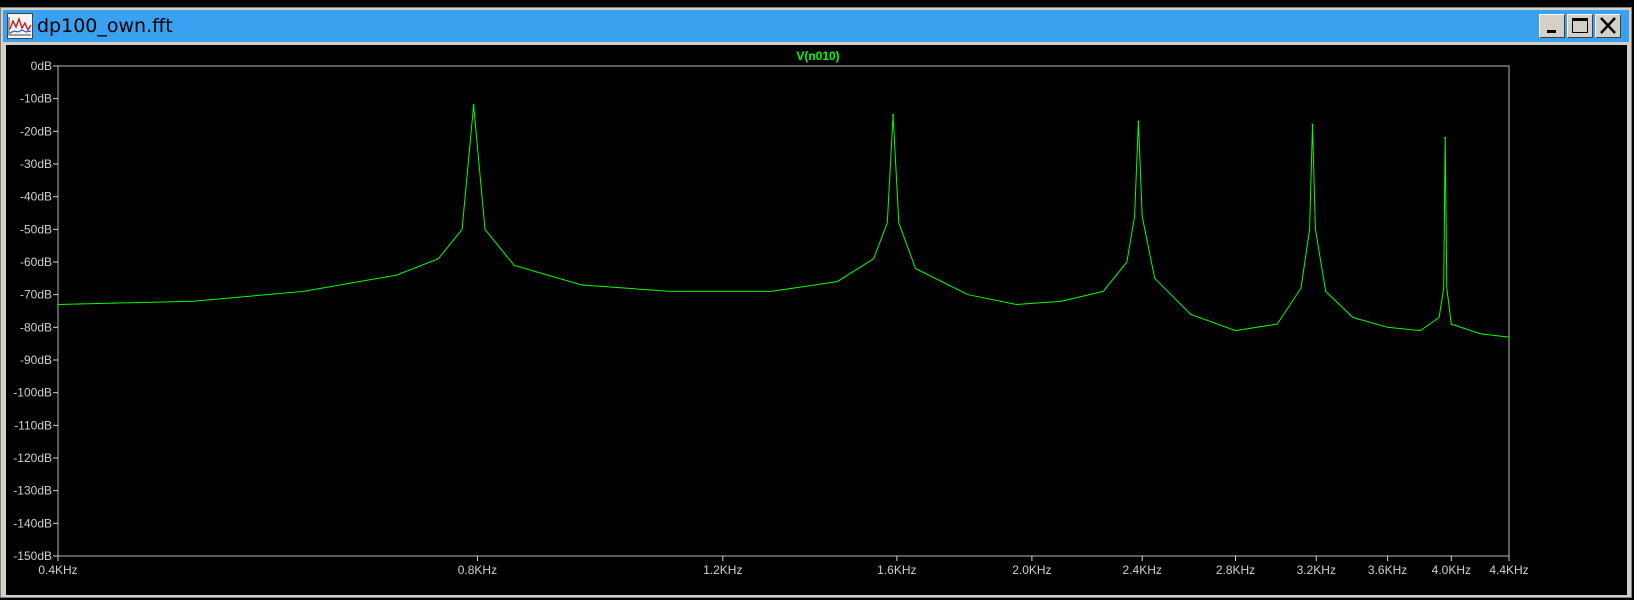  I want to click on maximize-icon, so click(1580, 25).